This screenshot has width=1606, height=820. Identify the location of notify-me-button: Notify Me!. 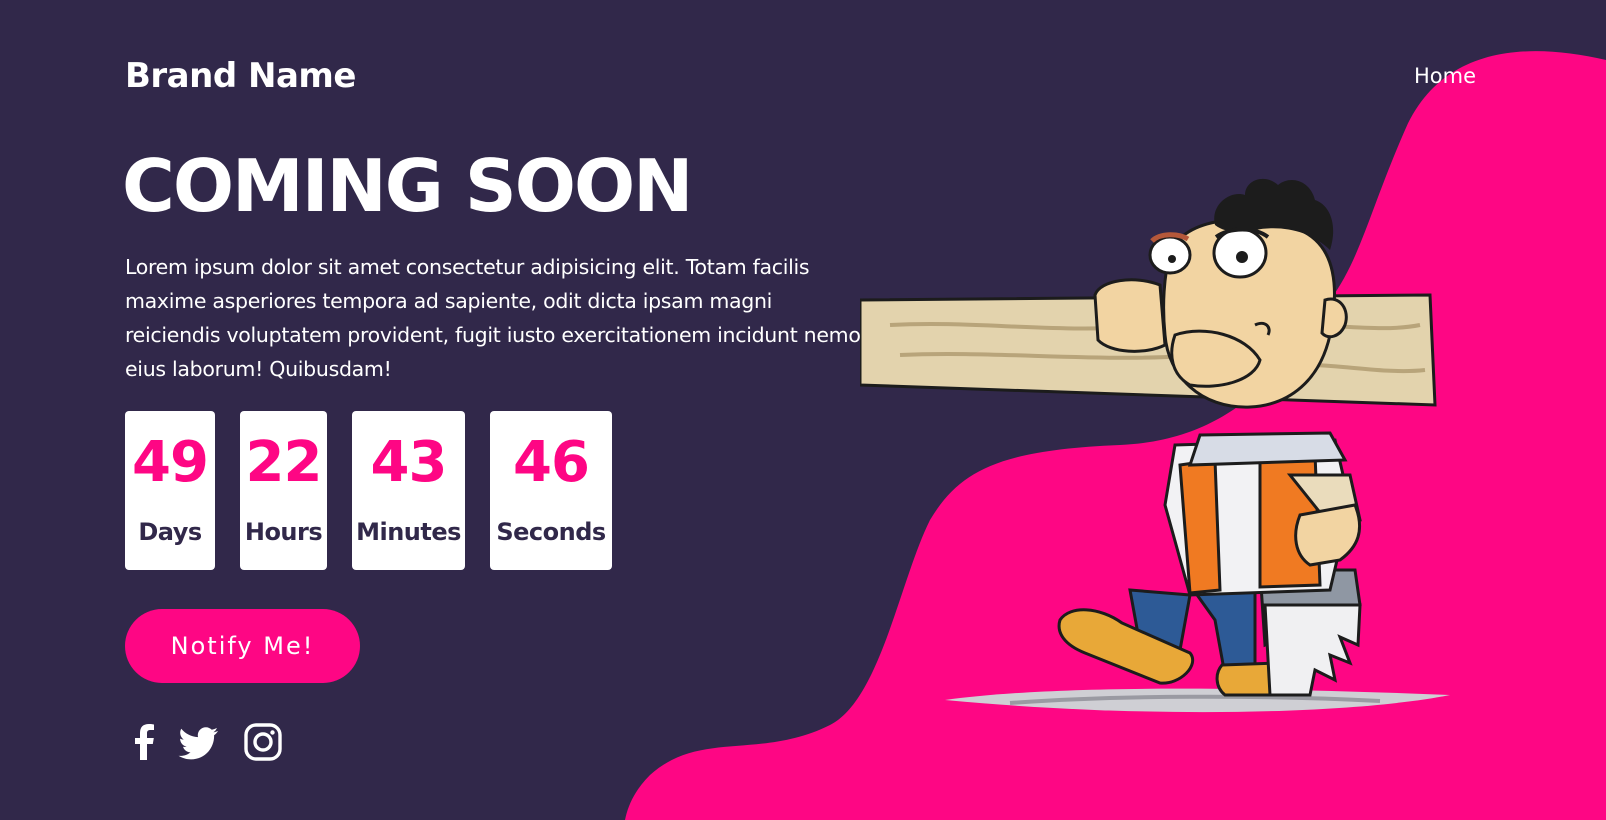
(242, 646).